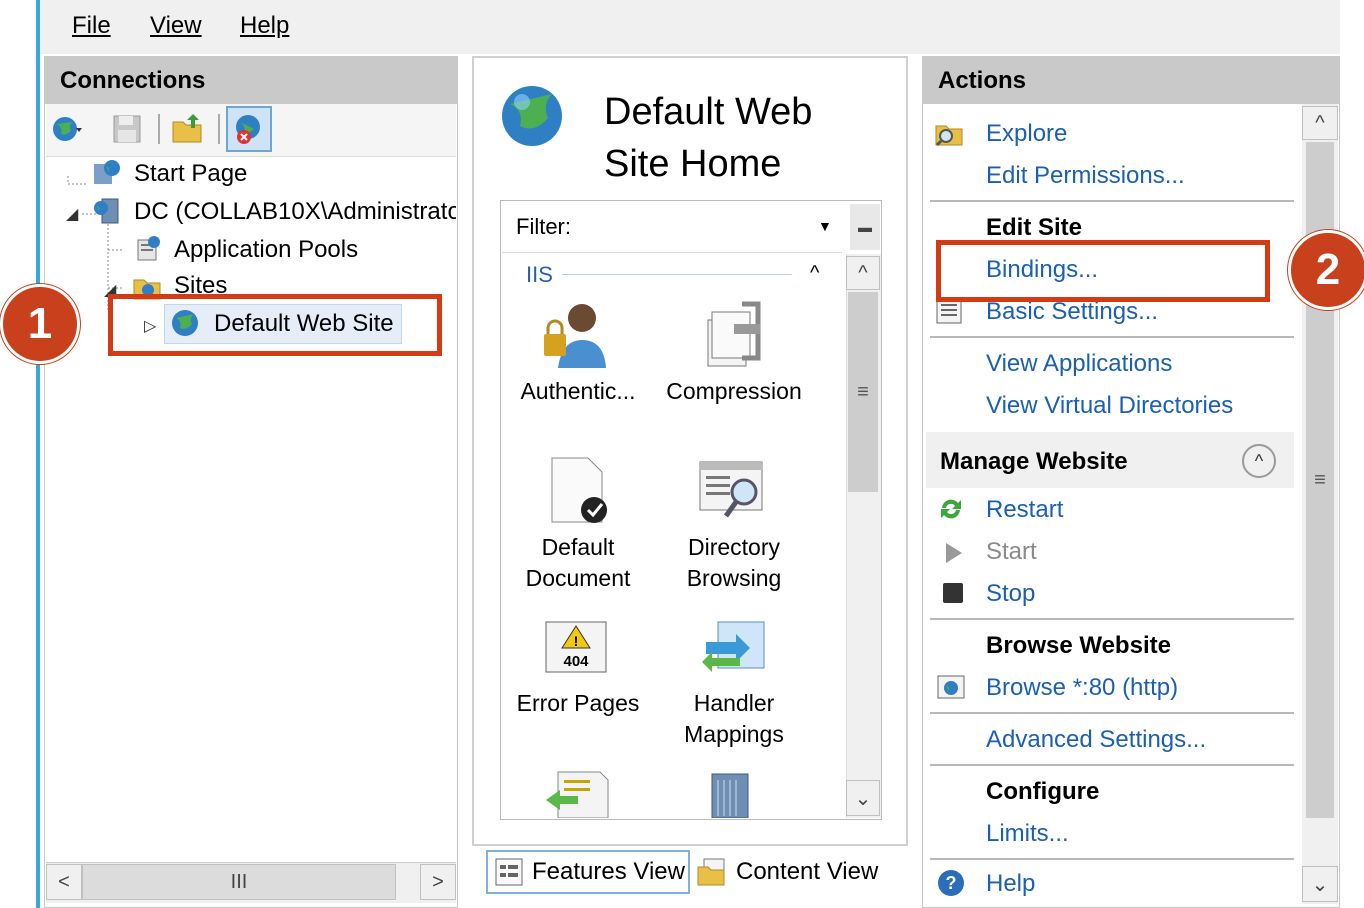 The width and height of the screenshot is (1364, 908). I want to click on action-explore: Explore, so click(1026, 134).